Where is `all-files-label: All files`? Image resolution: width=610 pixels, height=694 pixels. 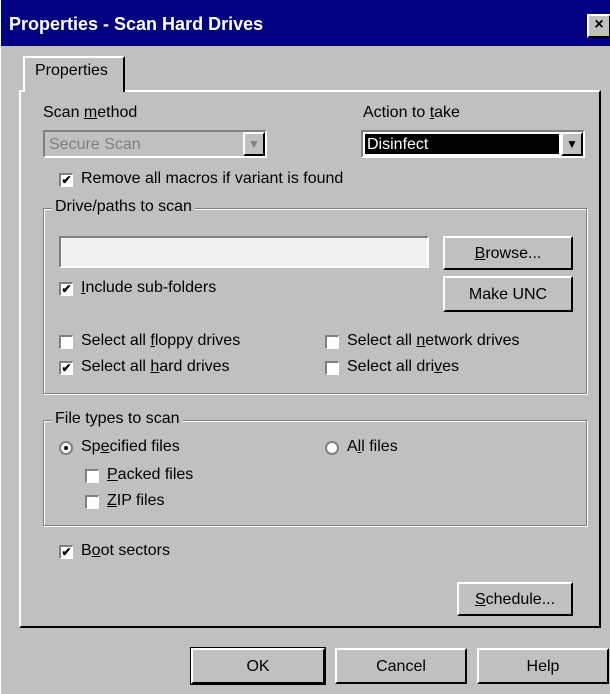
all-files-label: All files is located at coordinates (372, 446).